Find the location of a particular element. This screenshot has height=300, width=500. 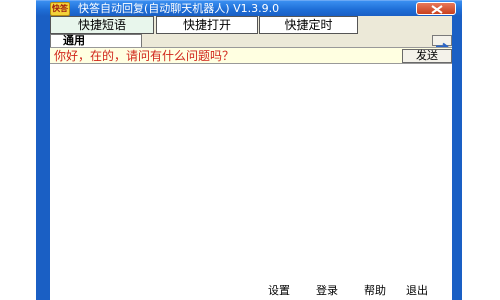

tab-quick-open: 快捷打开 is located at coordinates (207, 25).